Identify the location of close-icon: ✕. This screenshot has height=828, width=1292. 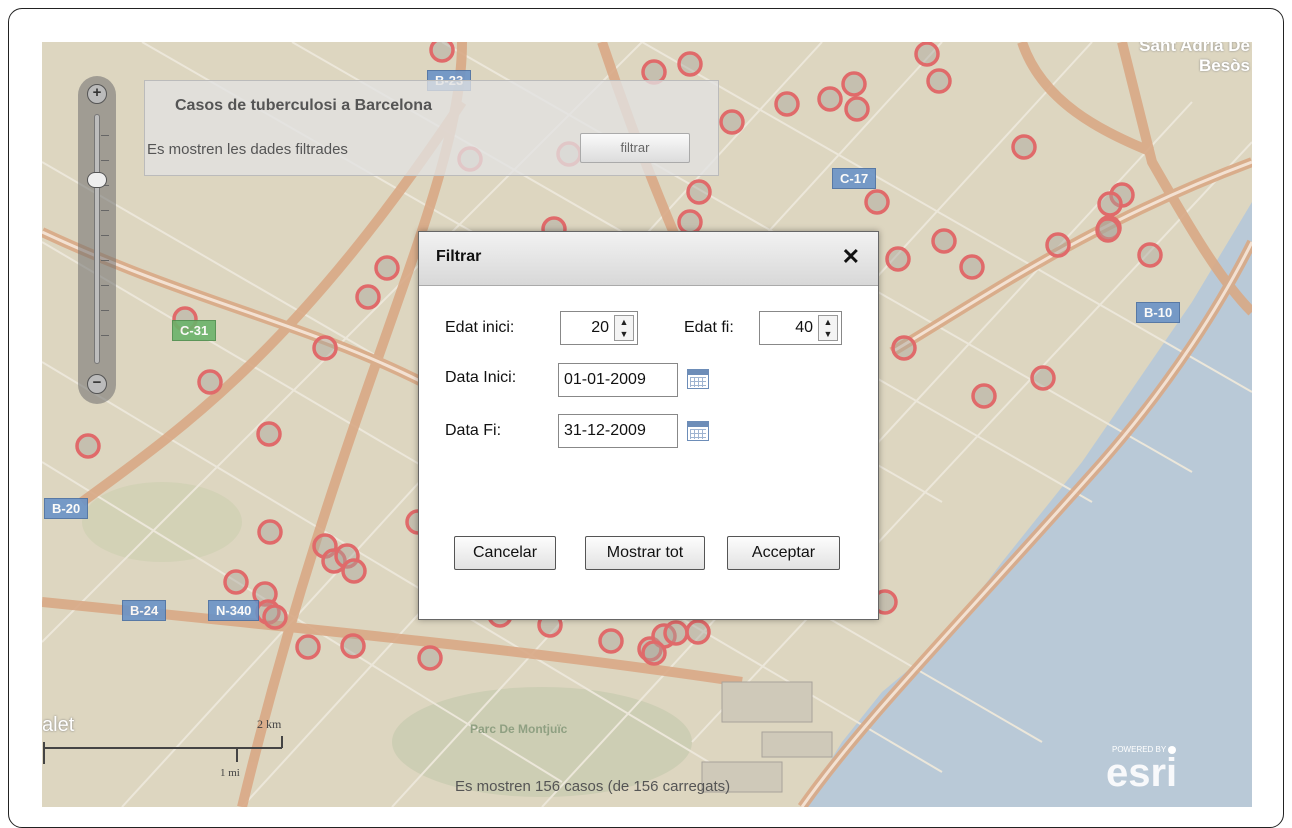
(851, 257).